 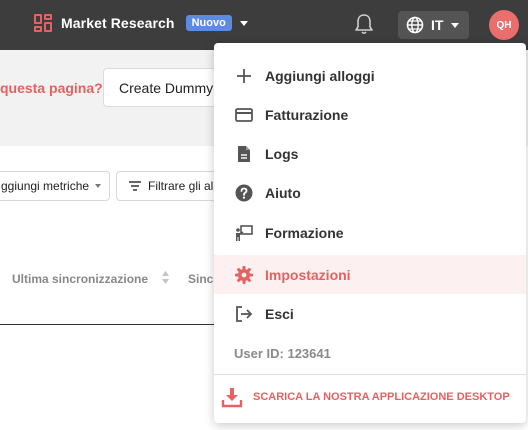 I want to click on language-selector: IT, so click(x=433, y=25).